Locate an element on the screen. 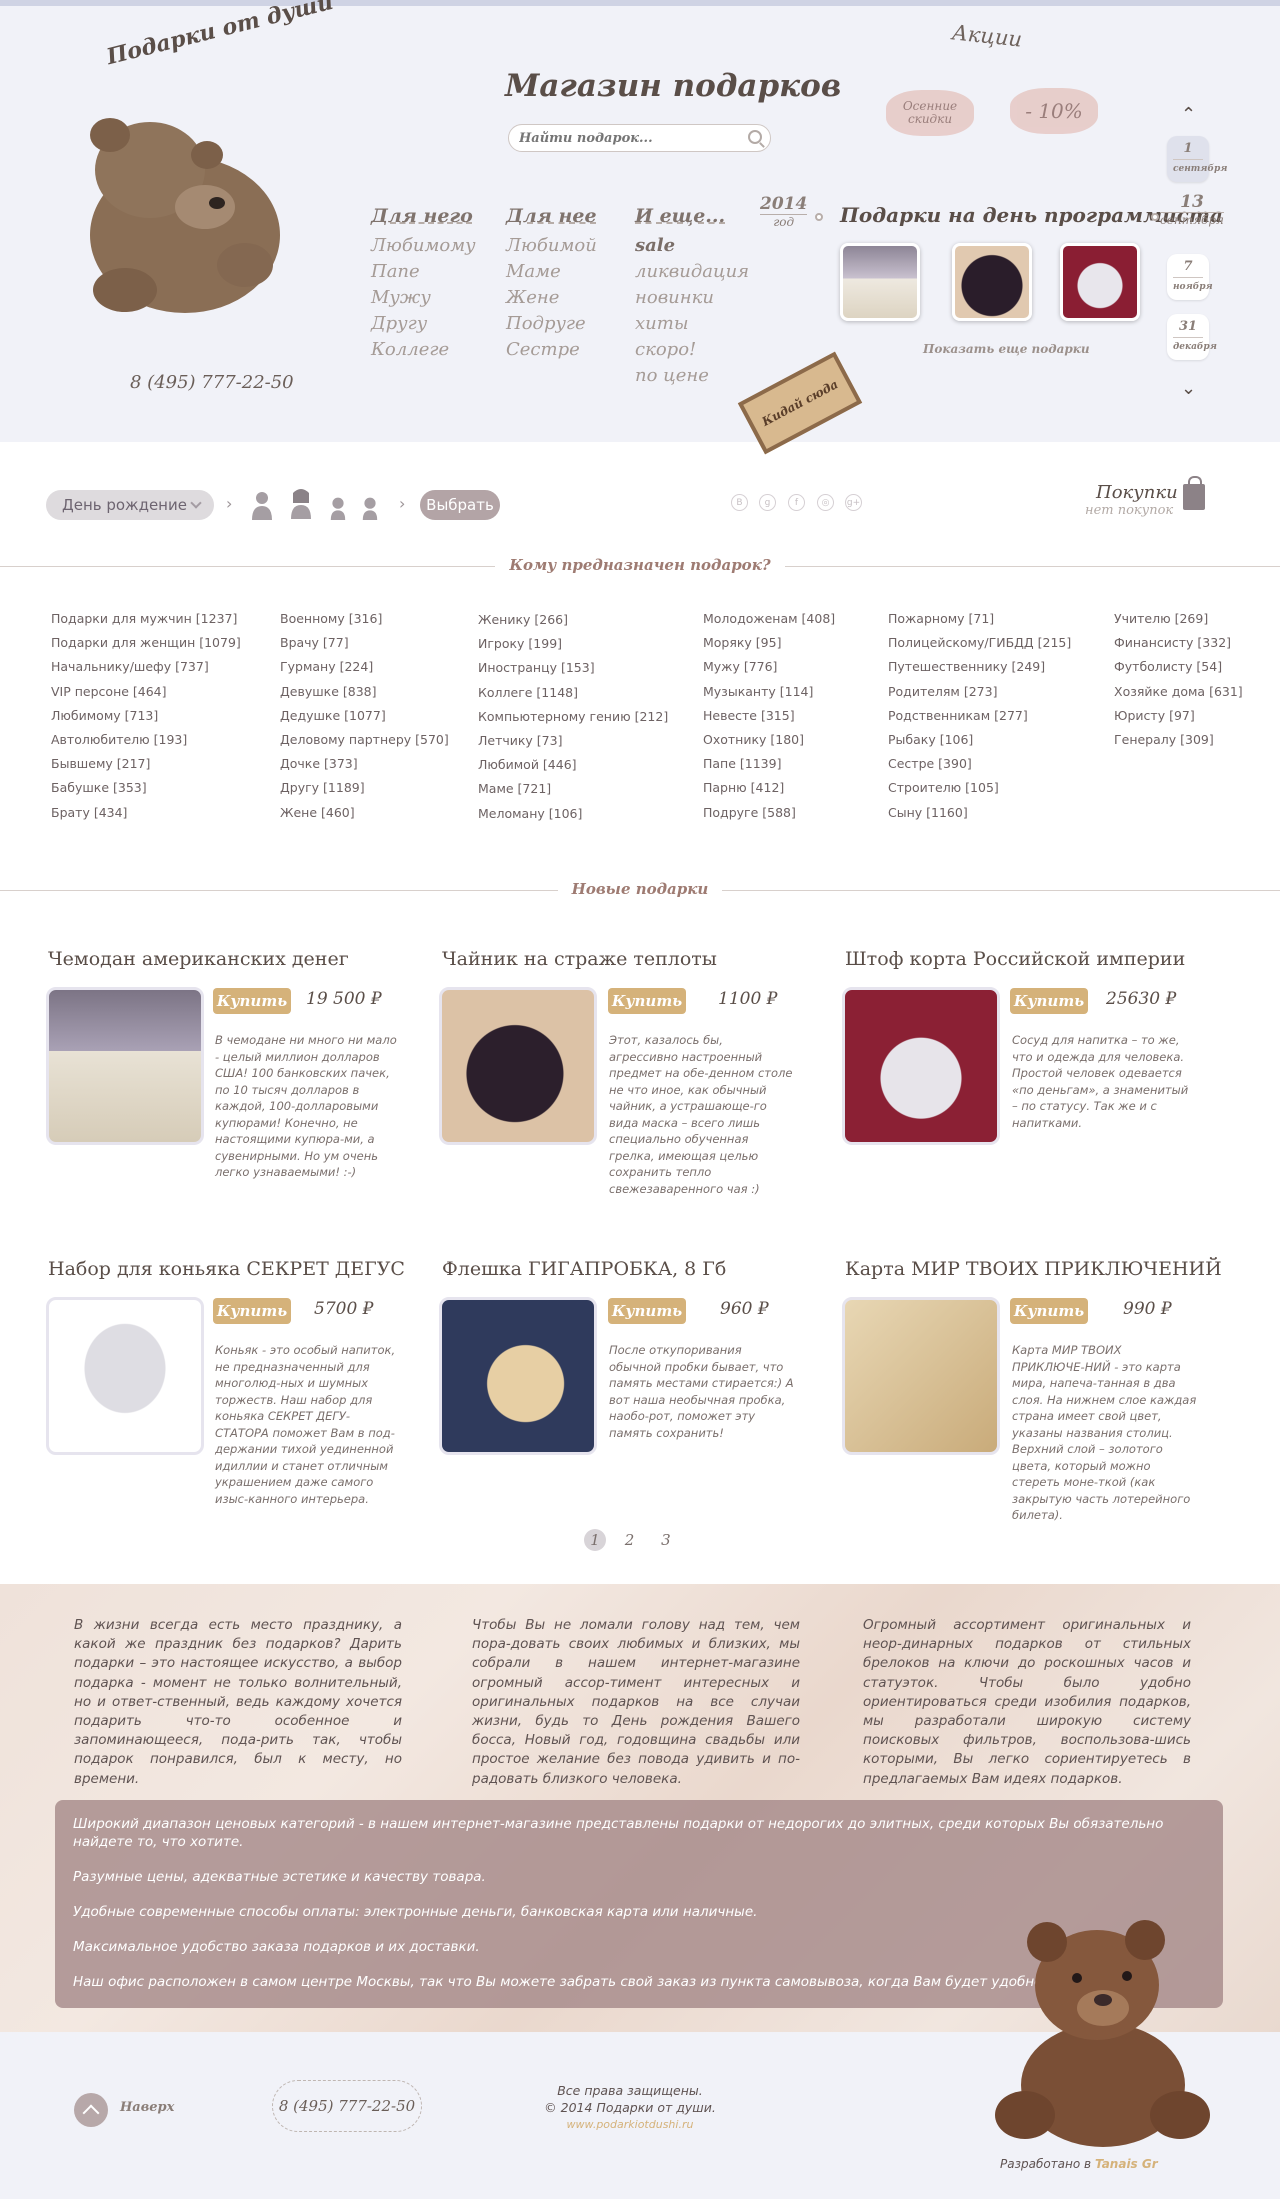 This screenshot has width=1280, height=2199. girl-icon is located at coordinates (370, 508).